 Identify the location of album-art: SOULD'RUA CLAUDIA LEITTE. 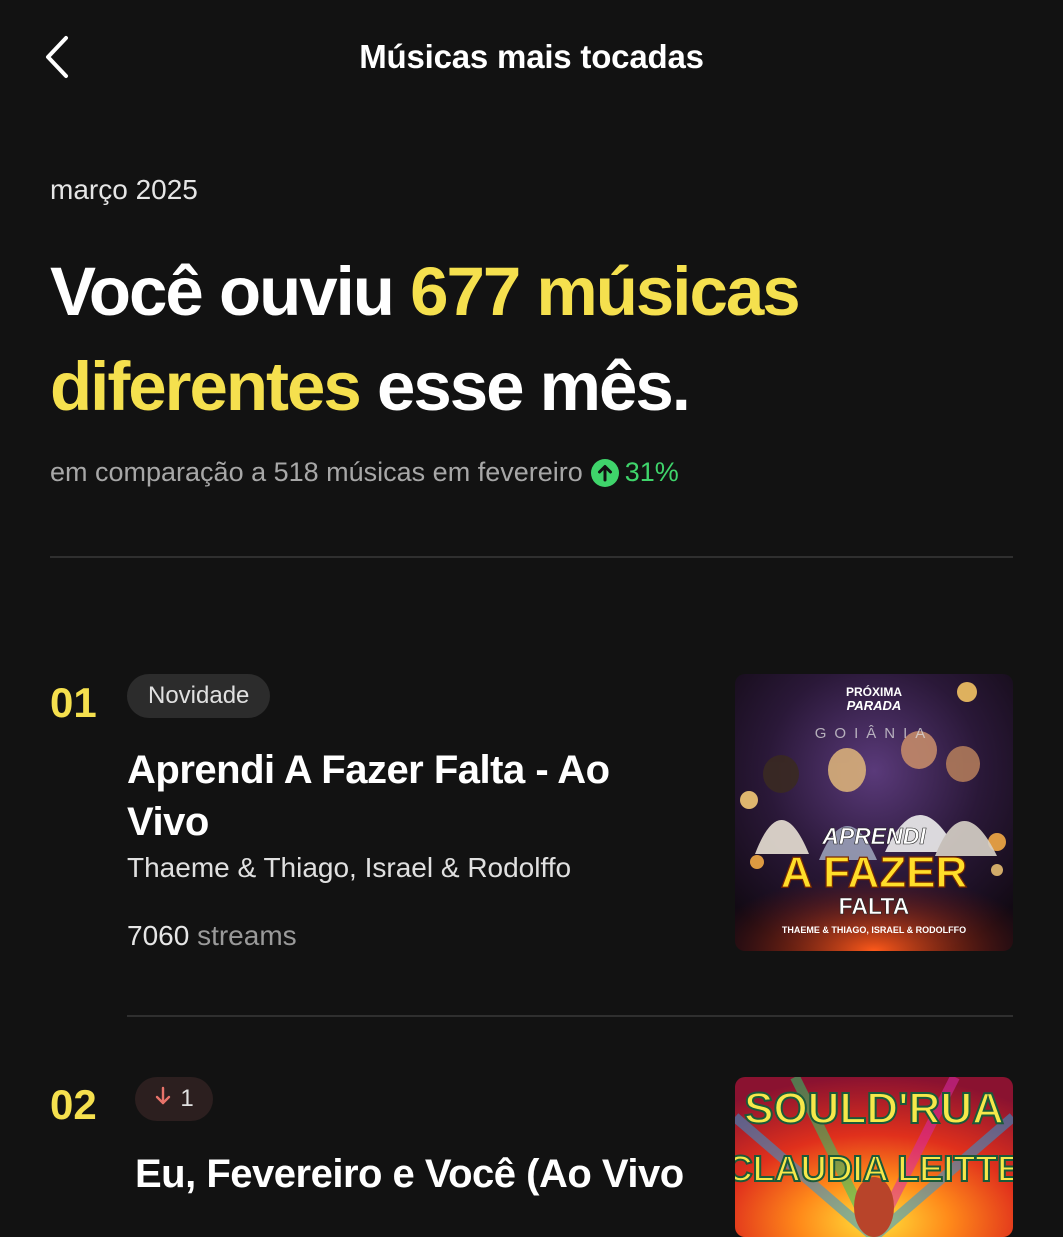
(874, 1157).